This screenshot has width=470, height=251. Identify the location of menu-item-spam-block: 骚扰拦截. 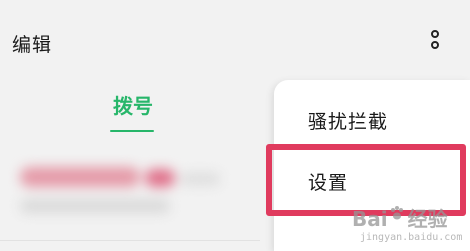
(372, 122).